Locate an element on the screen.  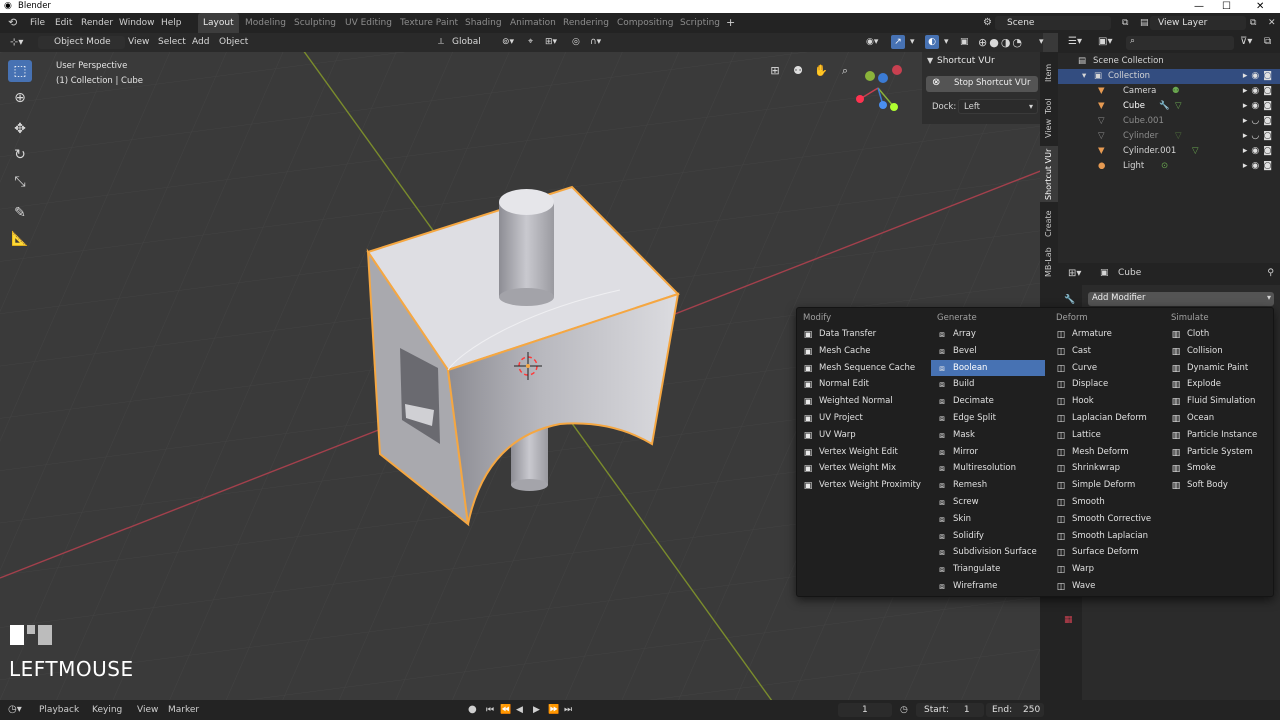
menu-item-armature: ◫ Armature is located at coordinates (1105, 334).